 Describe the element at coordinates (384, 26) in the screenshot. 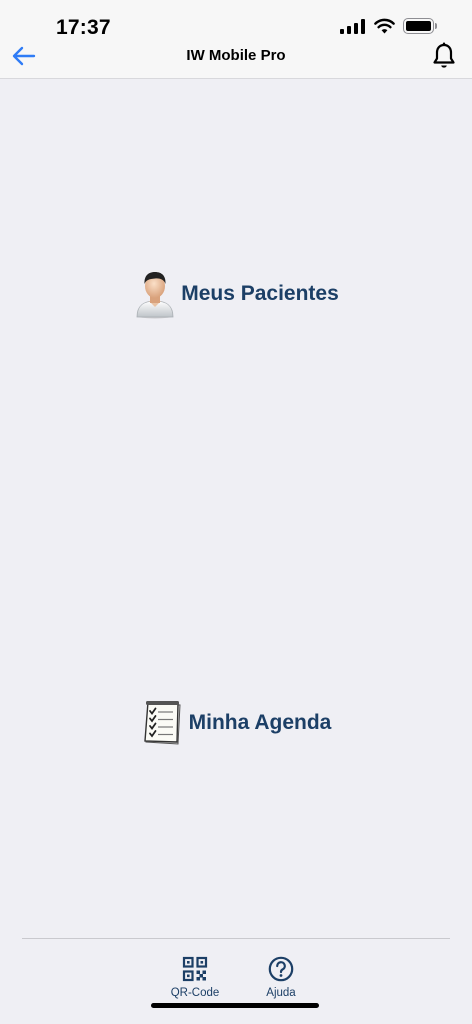

I see `wifi-icon` at that location.